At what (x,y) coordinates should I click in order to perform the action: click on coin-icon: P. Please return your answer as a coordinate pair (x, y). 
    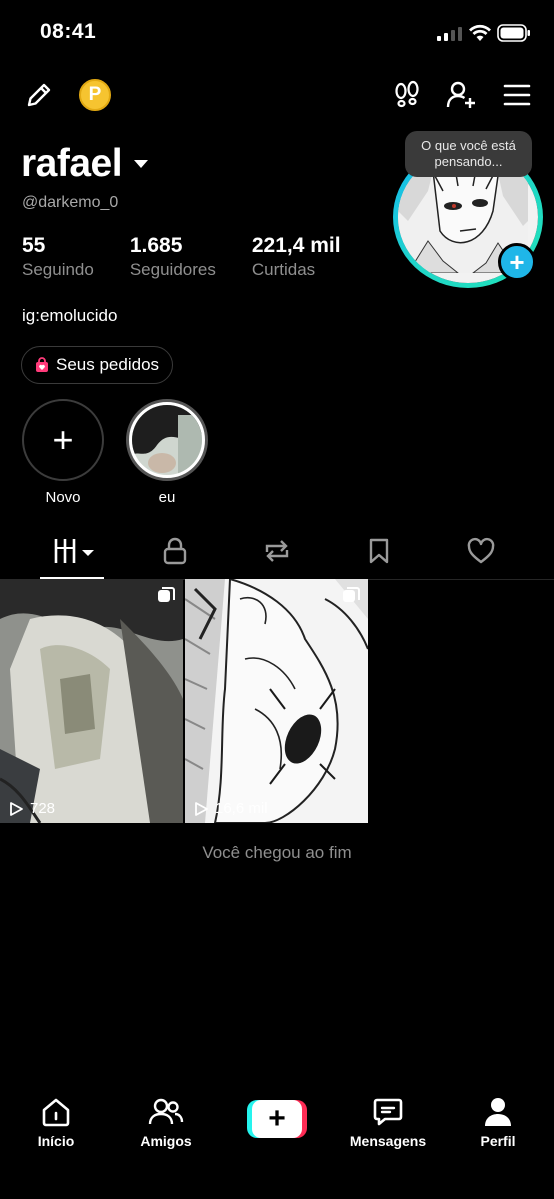
    Looking at the image, I should click on (95, 94).